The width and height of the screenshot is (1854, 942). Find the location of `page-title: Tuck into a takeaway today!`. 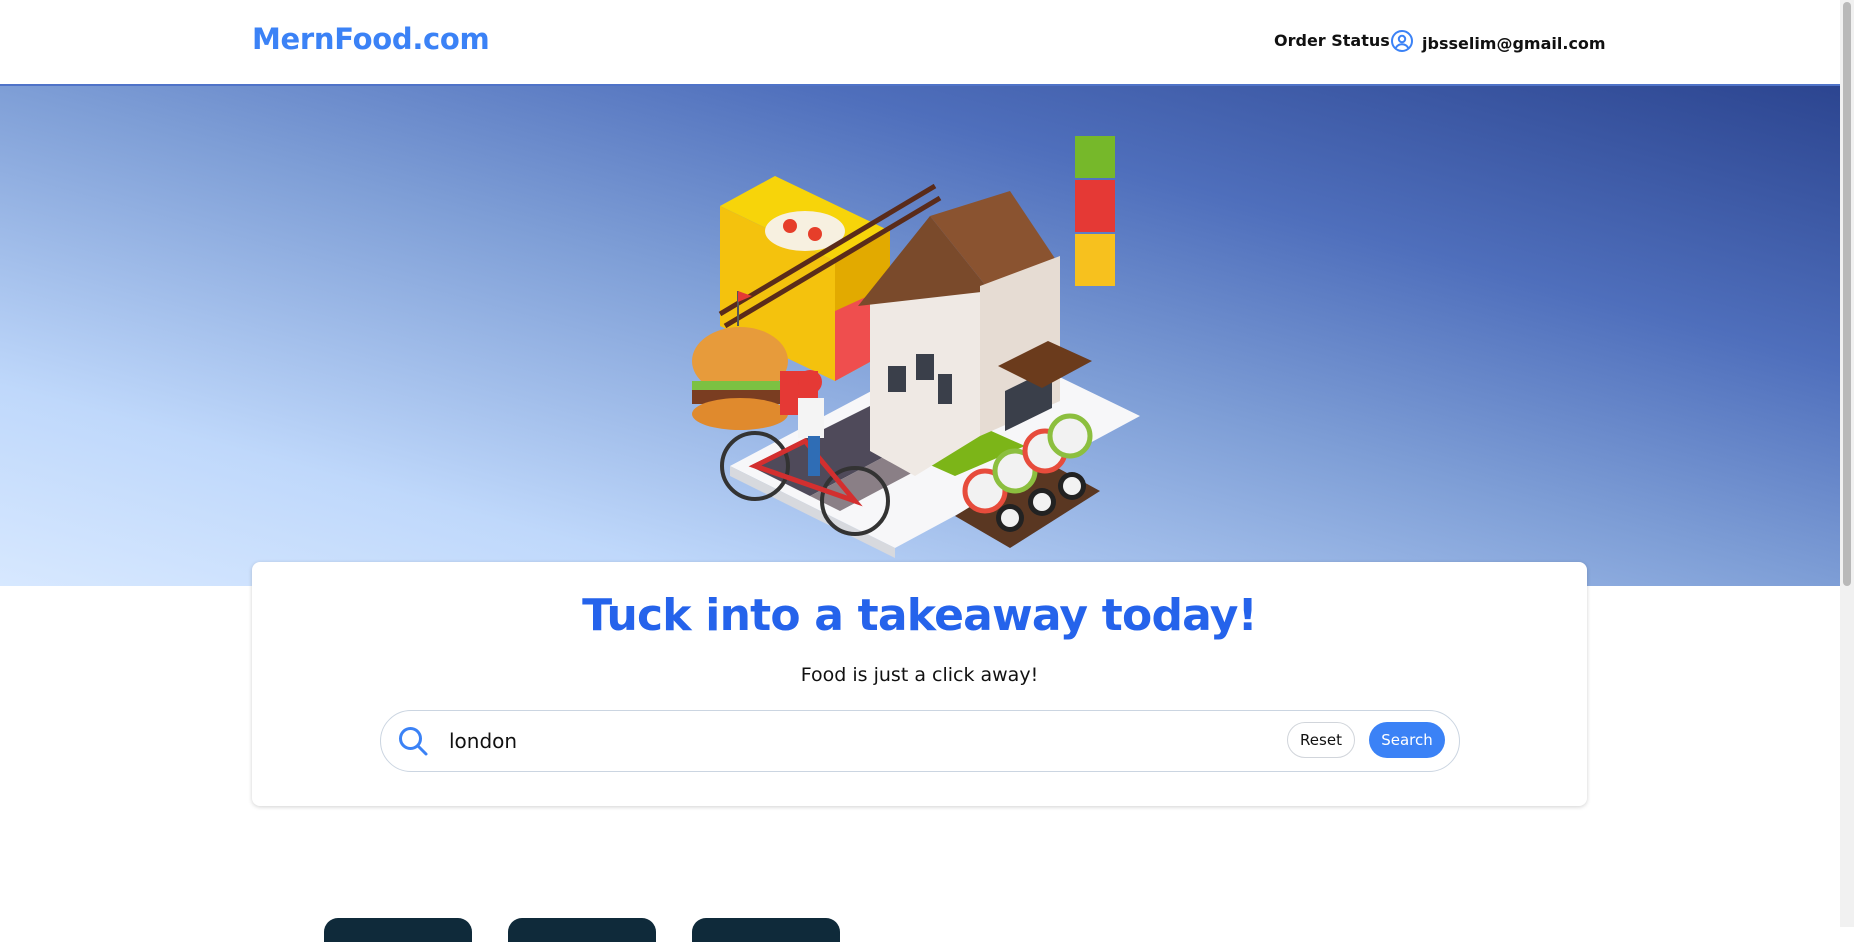

page-title: Tuck into a takeaway today! is located at coordinates (920, 615).